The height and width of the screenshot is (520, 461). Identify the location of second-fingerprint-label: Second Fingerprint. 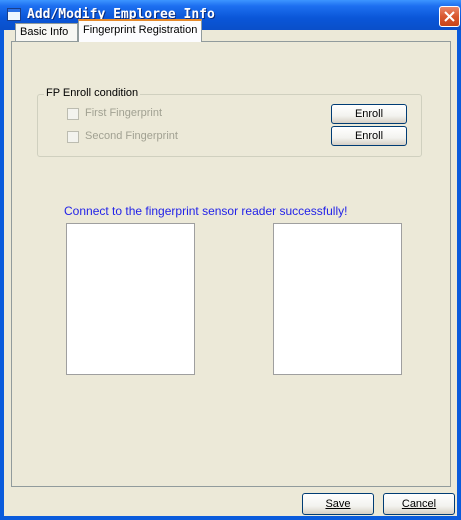
(131, 136).